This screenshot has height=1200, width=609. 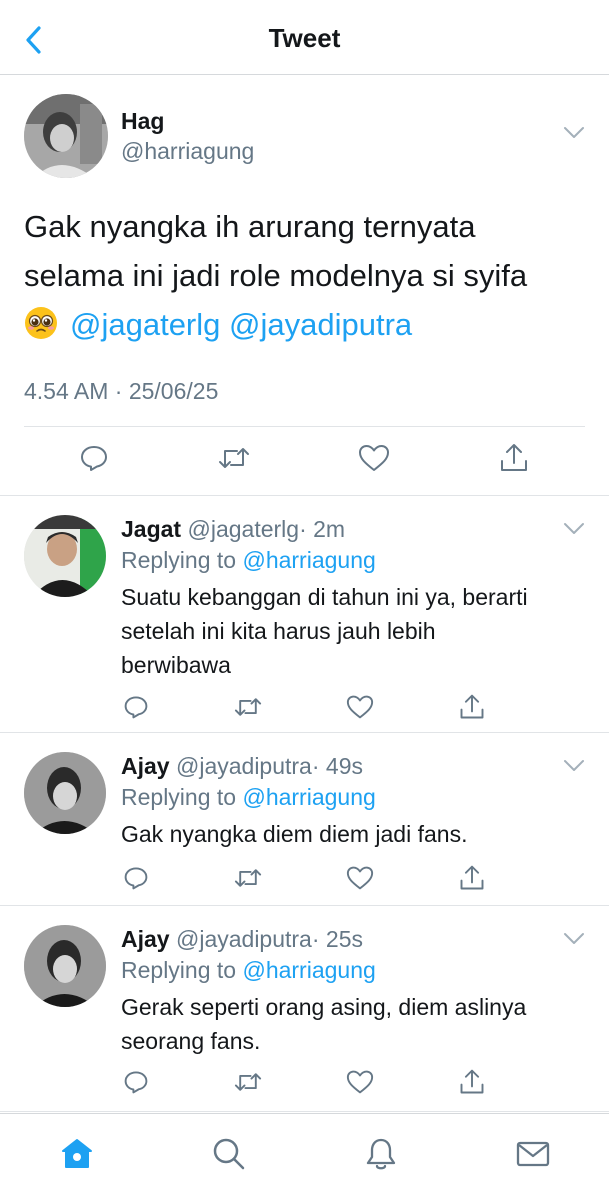 I want to click on reply-text-line: berwibawa, so click(x=176, y=665).